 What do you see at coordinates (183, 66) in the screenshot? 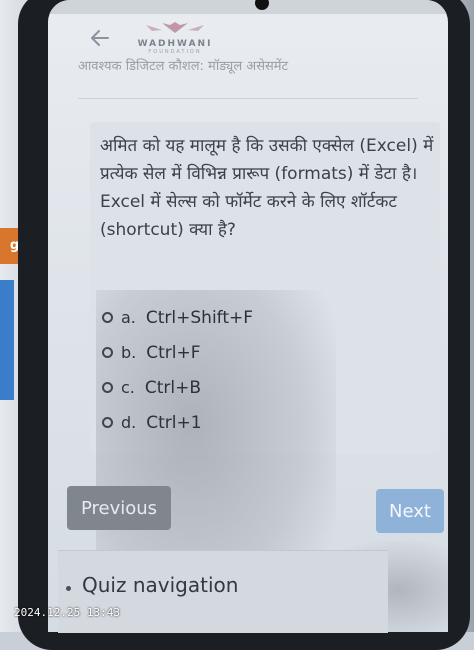
I see `course-title: आवश्यक डिजिटल कौशल: मॉड्यूल असेसमेंट` at bounding box center [183, 66].